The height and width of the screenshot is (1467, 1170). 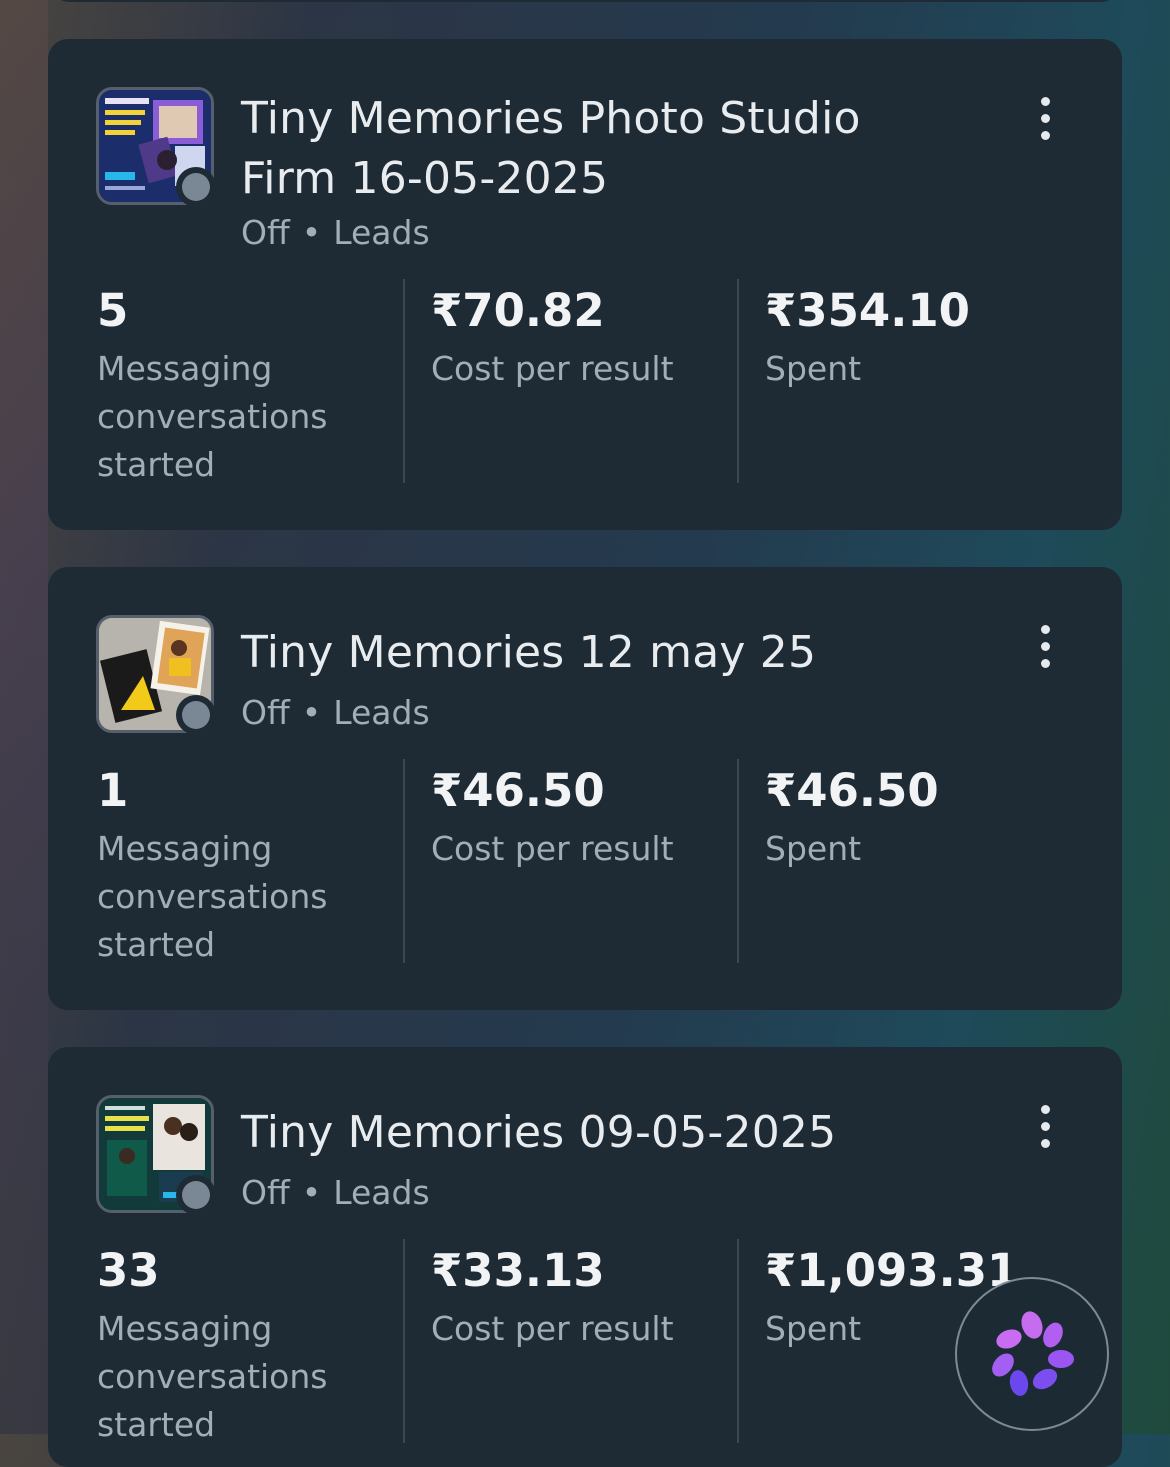 I want to click on background, so click(x=24, y=717).